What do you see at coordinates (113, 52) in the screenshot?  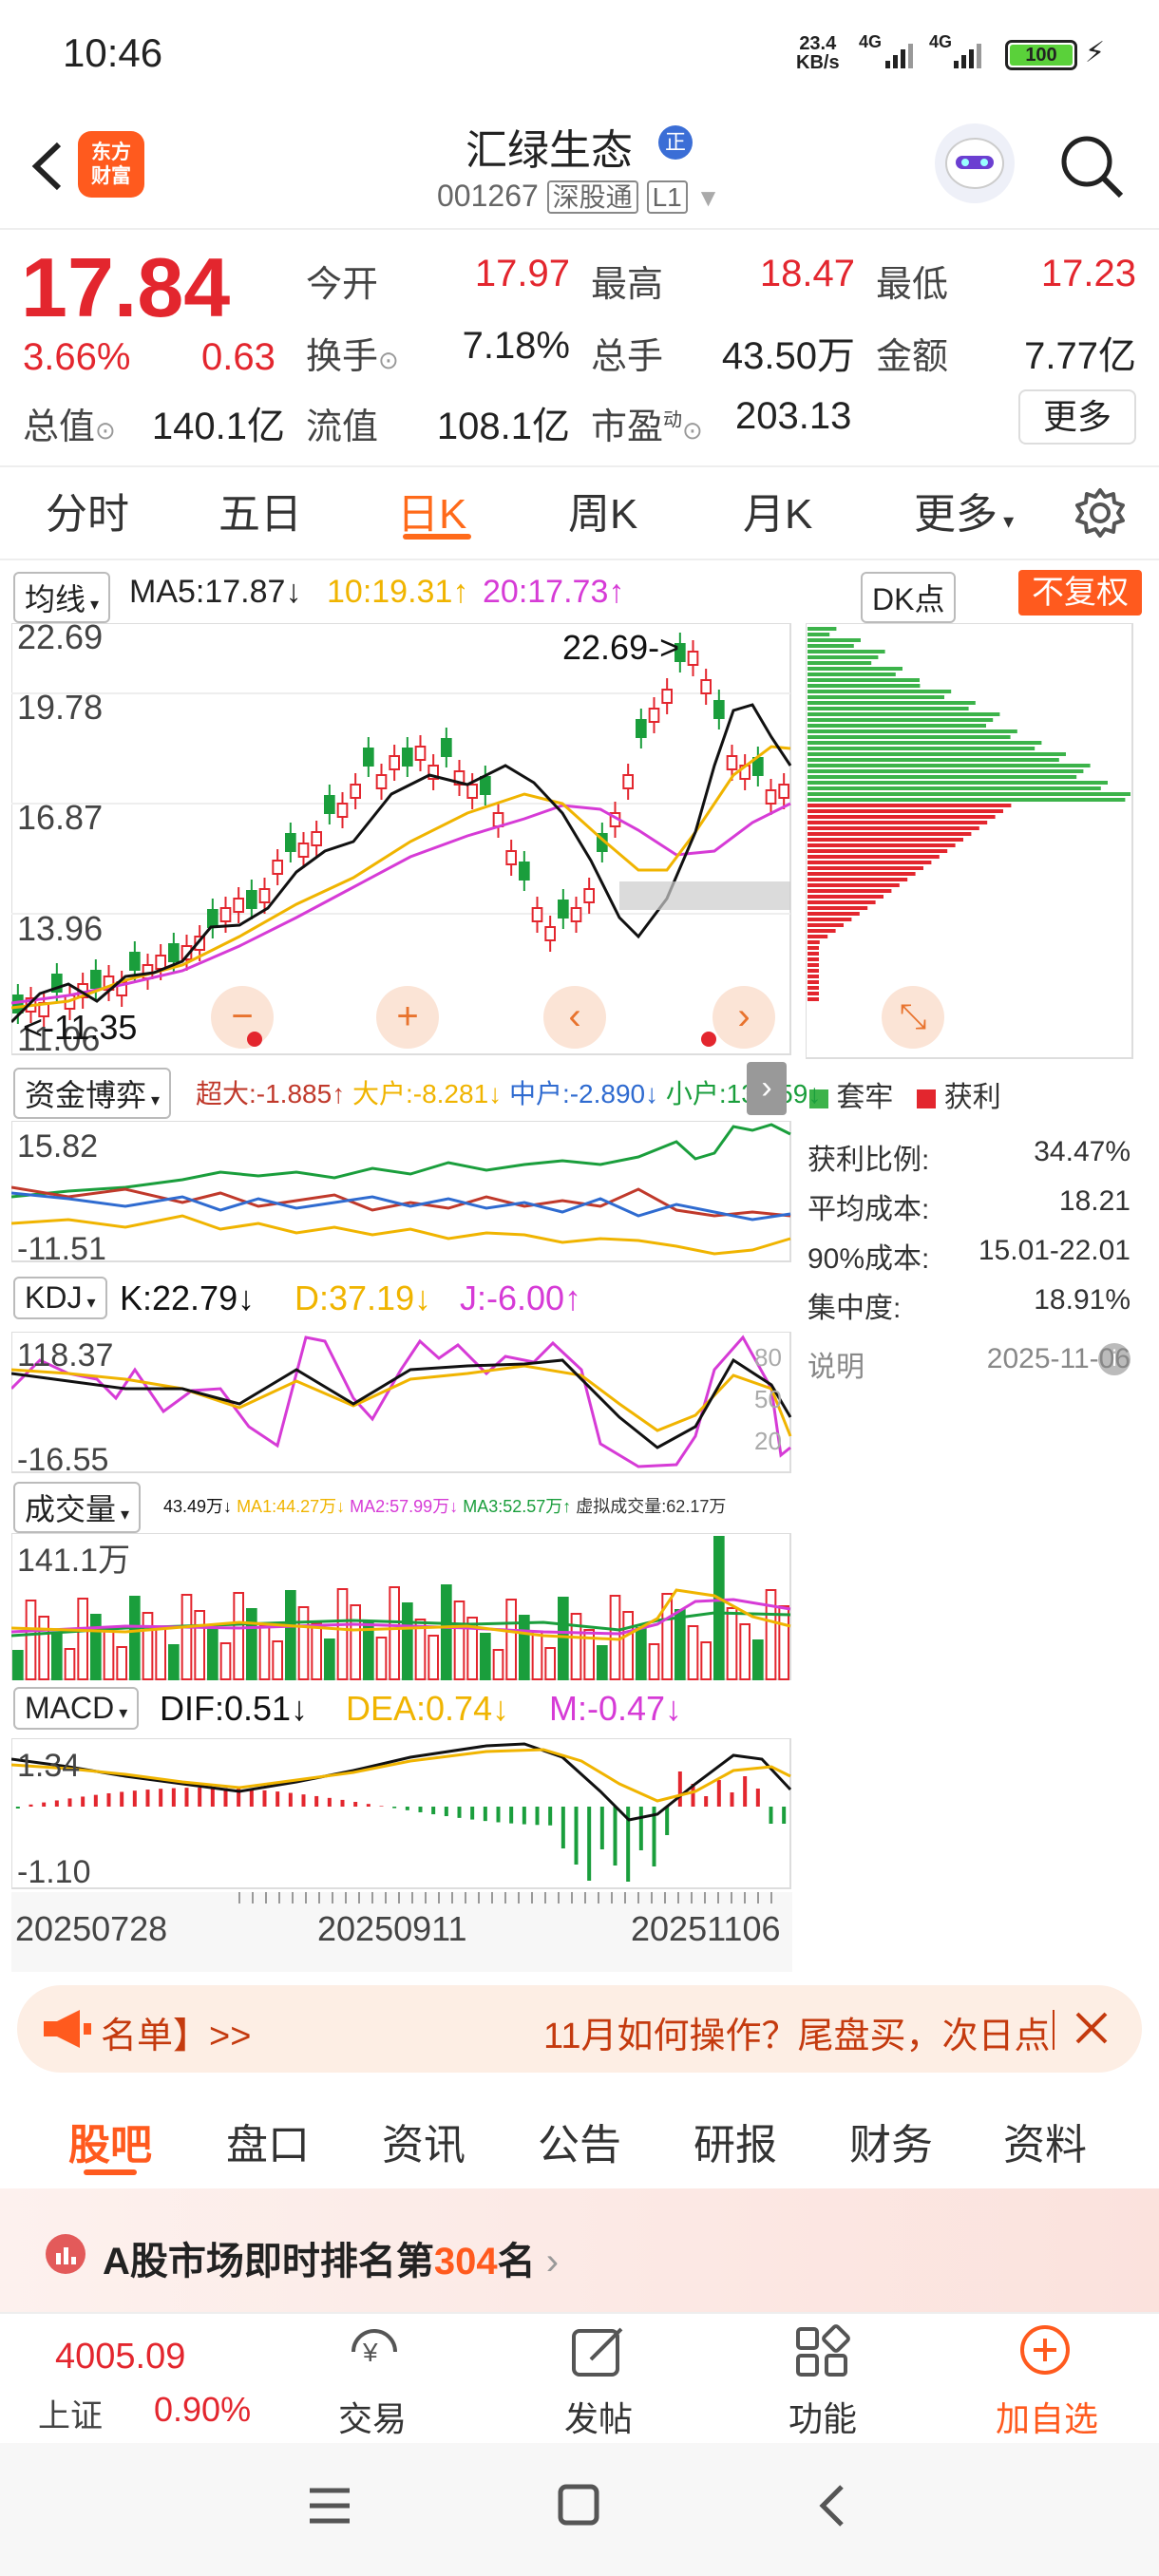 I see `status-time: 10:46` at bounding box center [113, 52].